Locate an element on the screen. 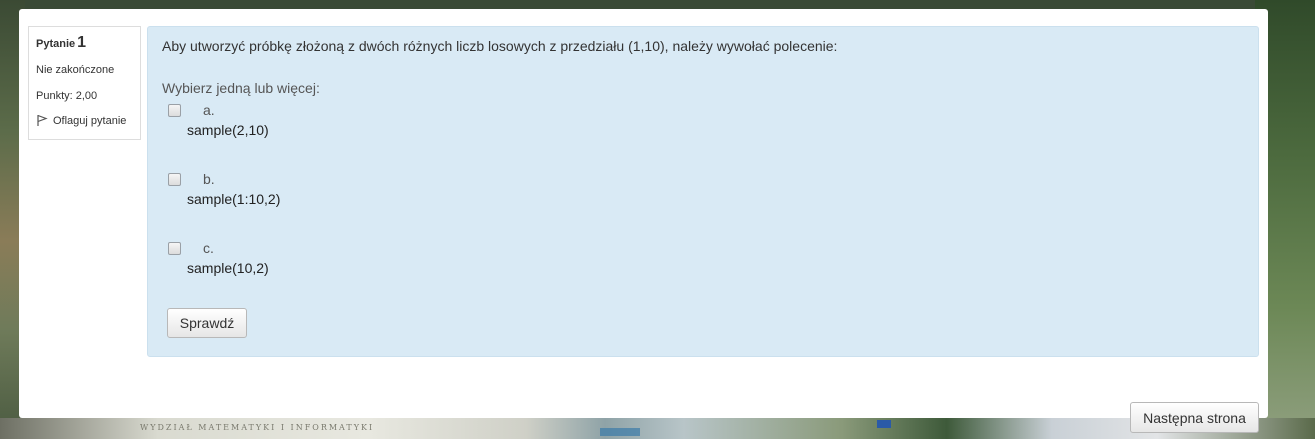 This screenshot has height=439, width=1315. flag-icon is located at coordinates (42, 120).